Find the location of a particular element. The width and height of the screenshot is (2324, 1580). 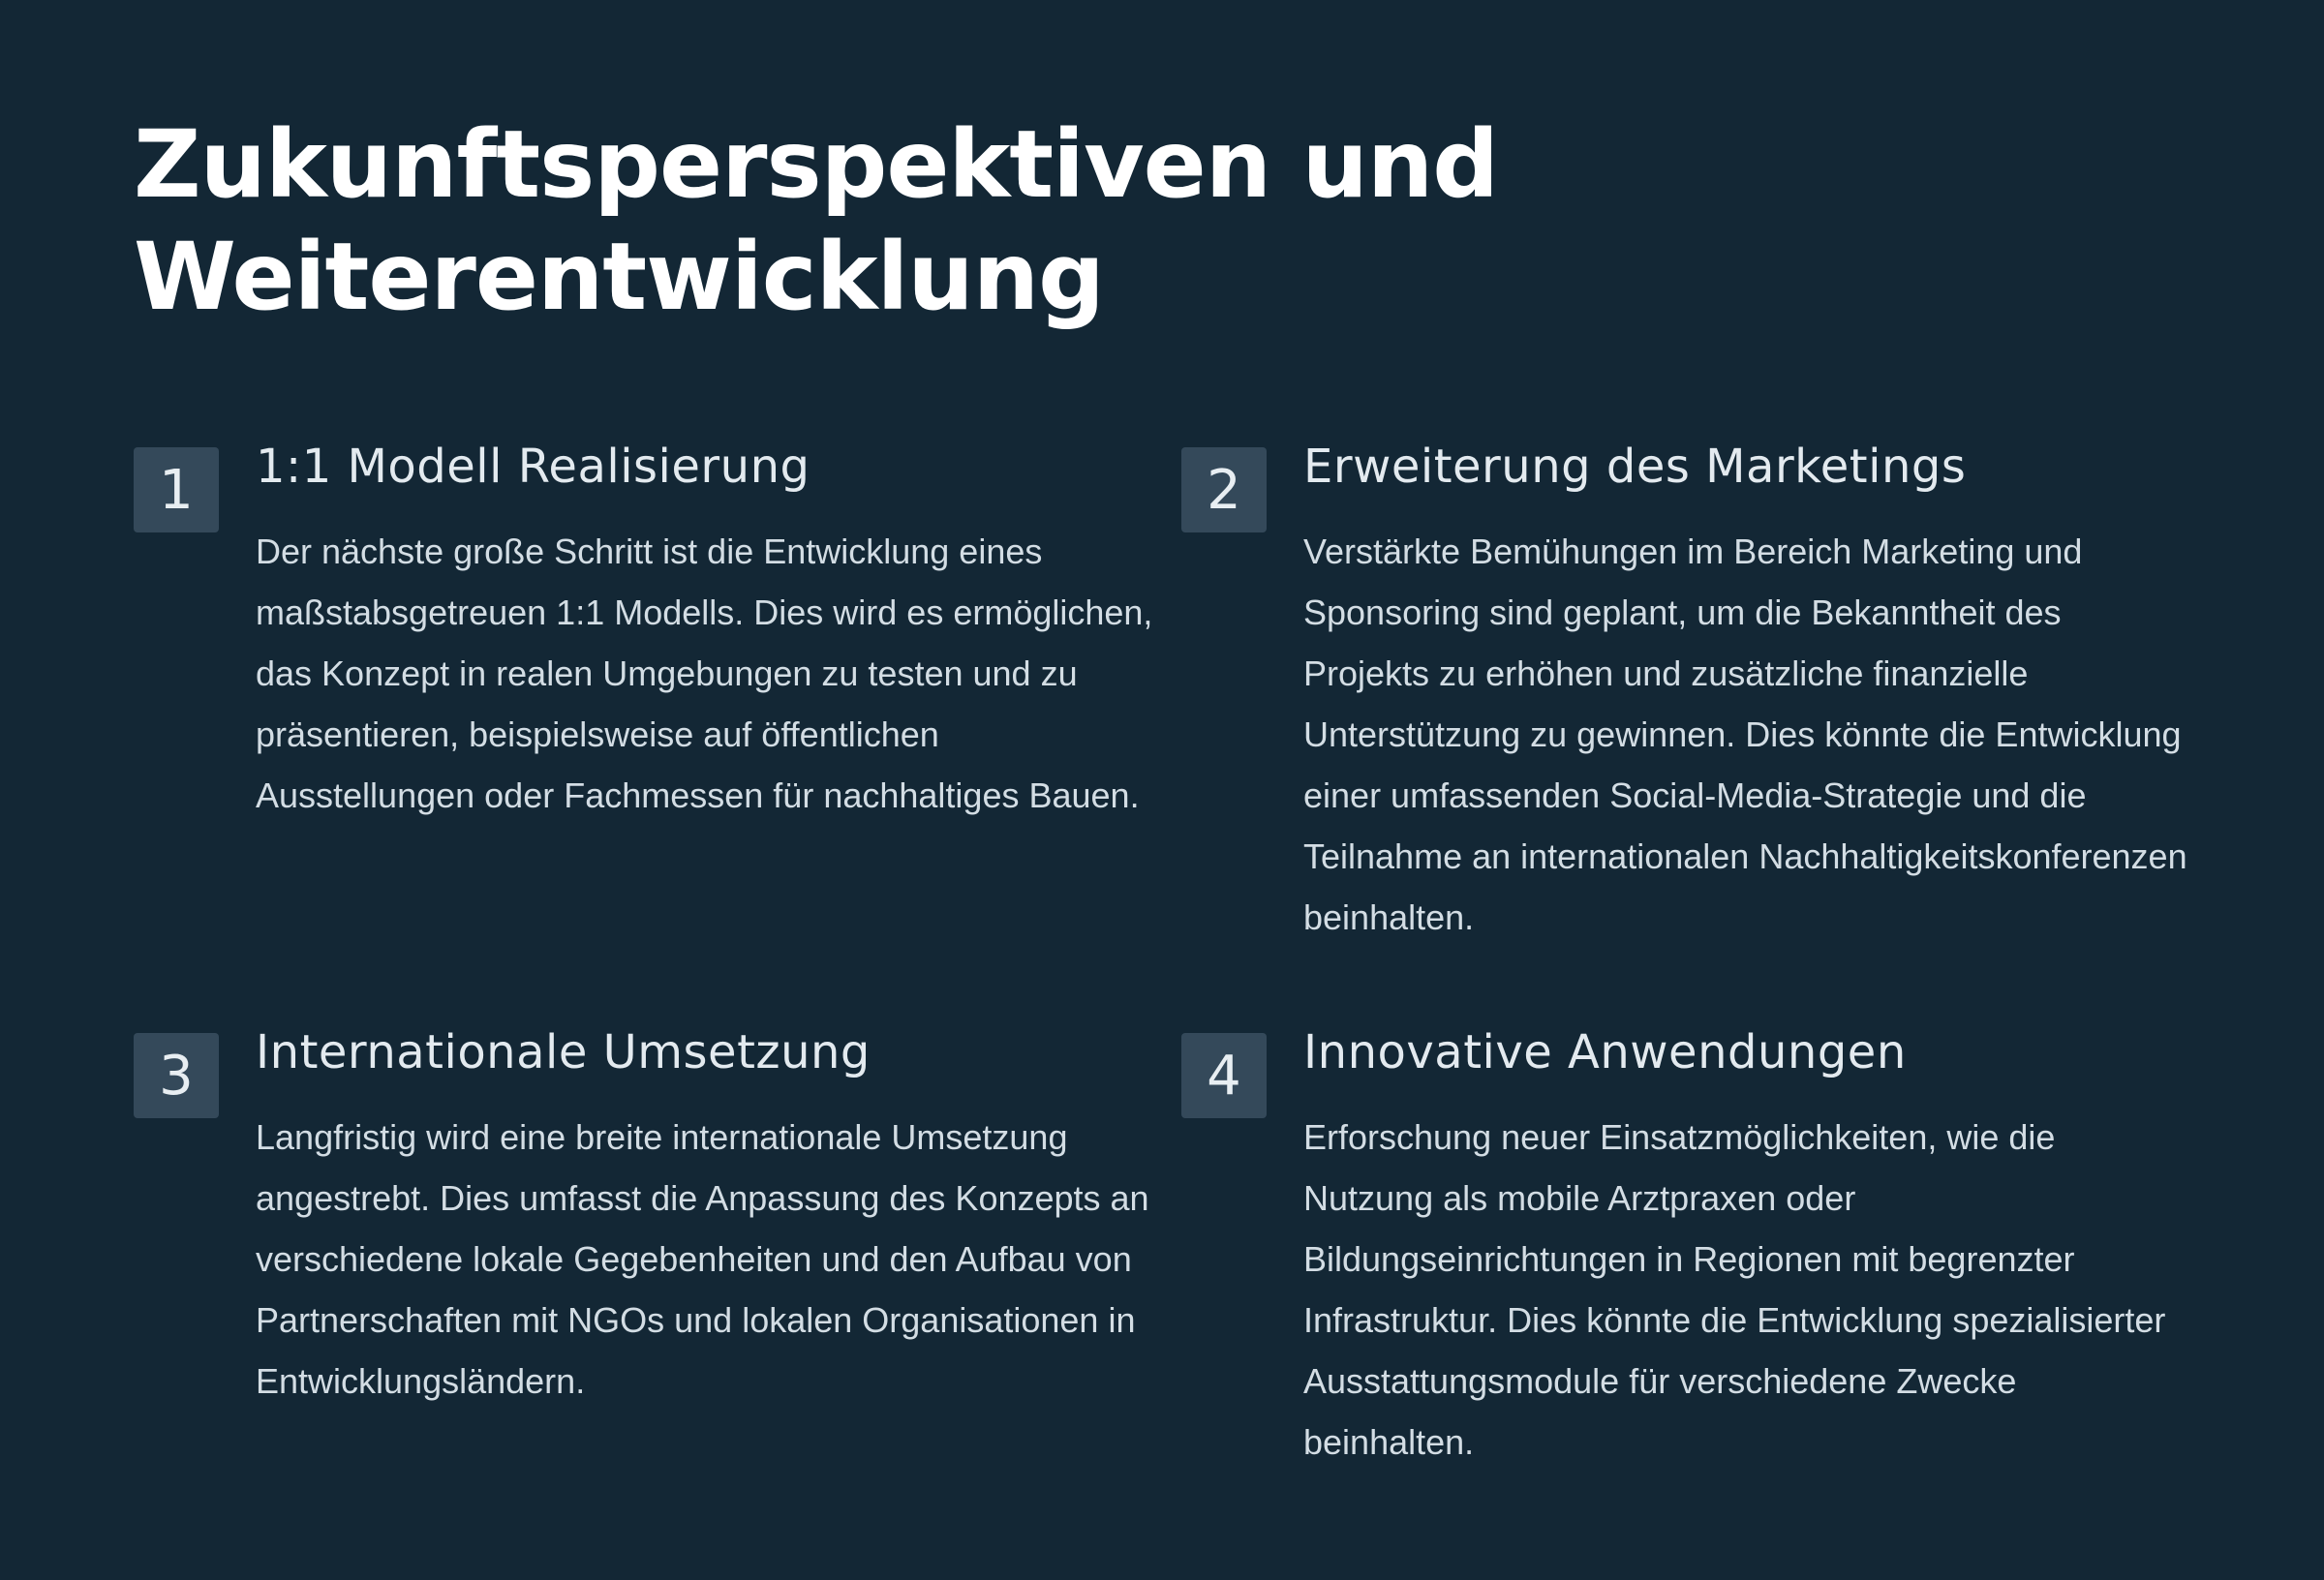

page-title-line-1: Zukunftsperspektiven und is located at coordinates (816, 164).